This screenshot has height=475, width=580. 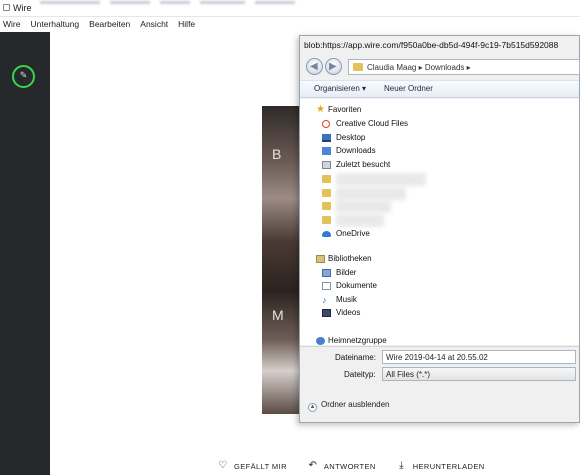 What do you see at coordinates (186, 24) in the screenshot?
I see `menu-help: Hilfe` at bounding box center [186, 24].